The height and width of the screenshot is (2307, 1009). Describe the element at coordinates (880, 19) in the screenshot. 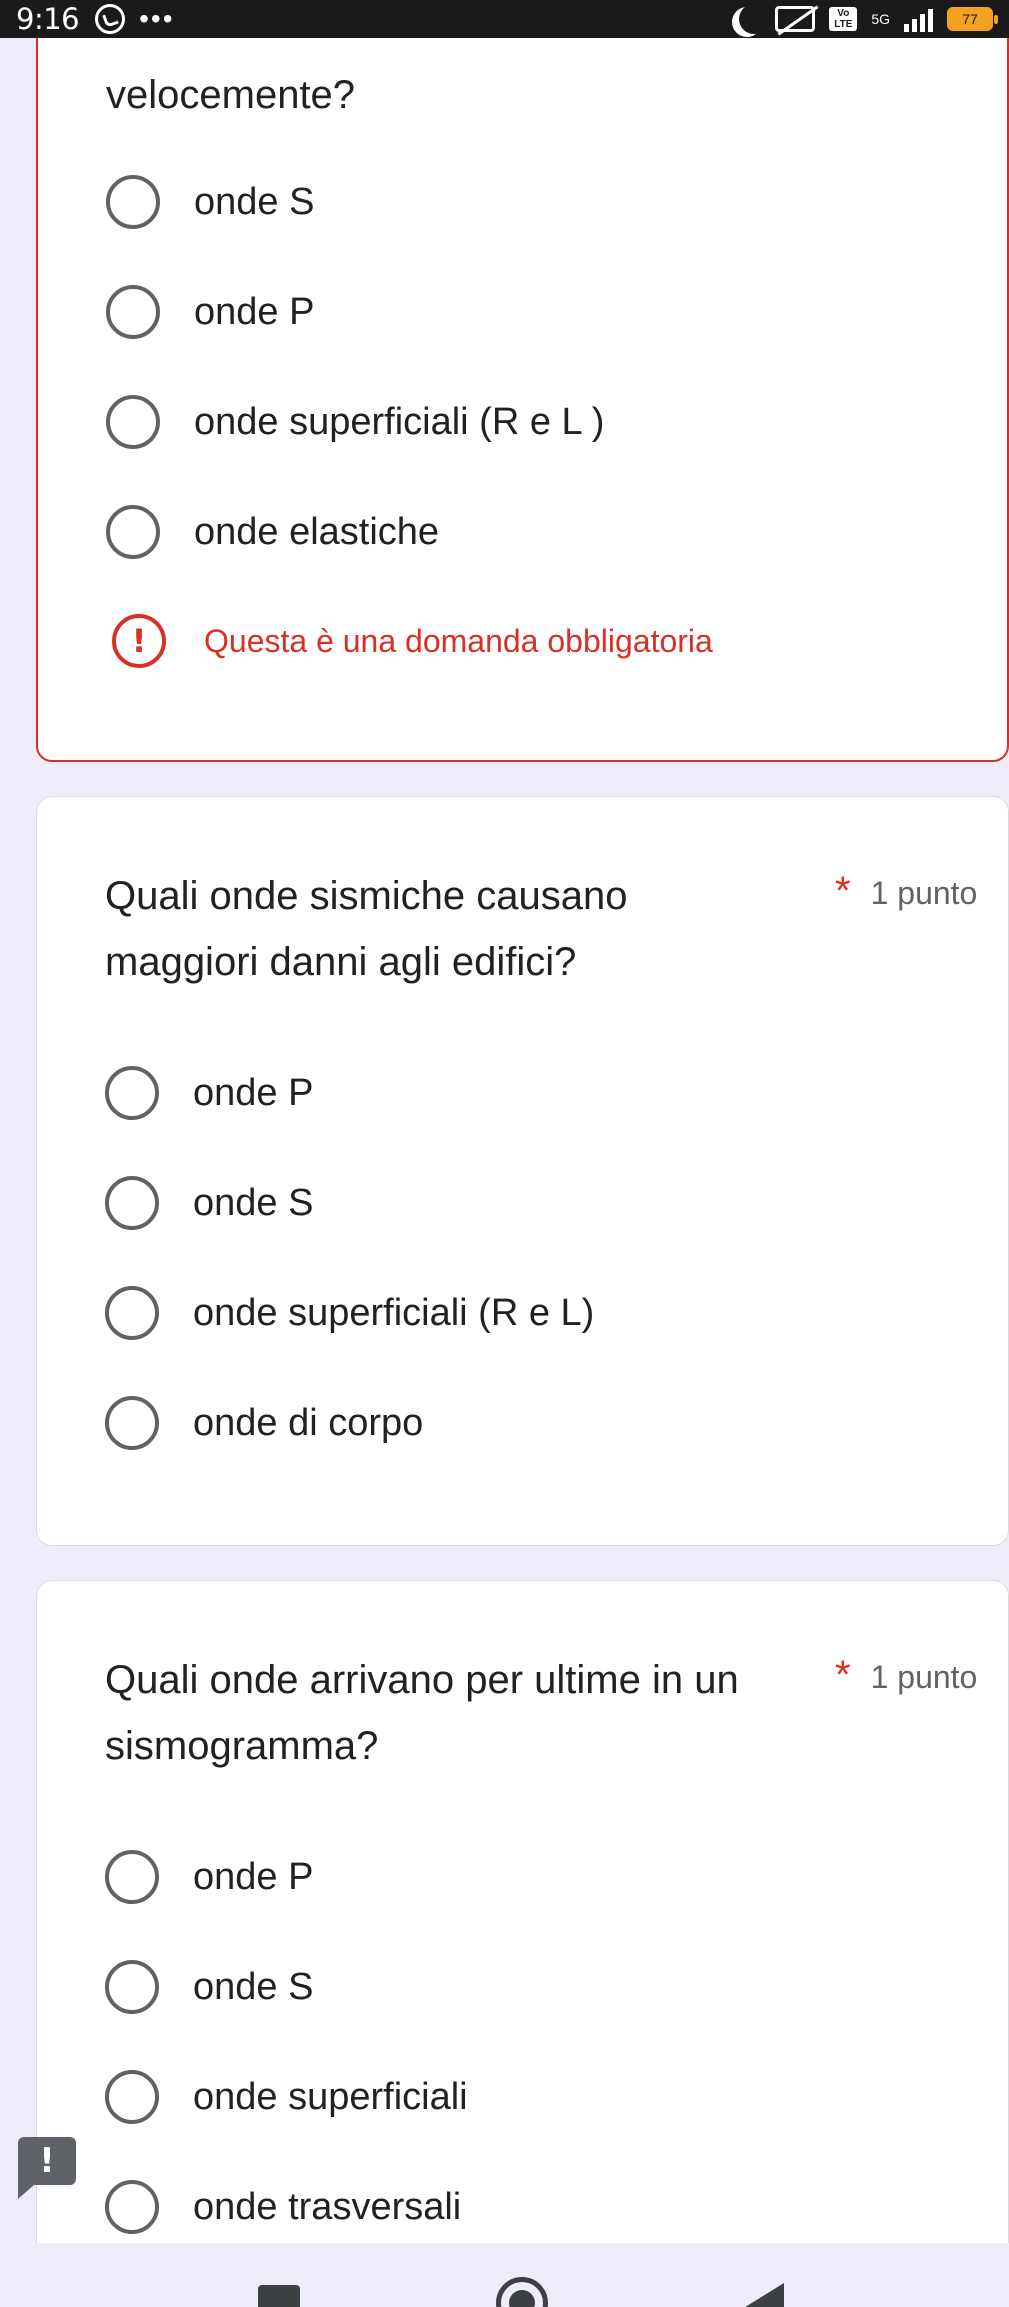

I see `network-type: 5G` at that location.